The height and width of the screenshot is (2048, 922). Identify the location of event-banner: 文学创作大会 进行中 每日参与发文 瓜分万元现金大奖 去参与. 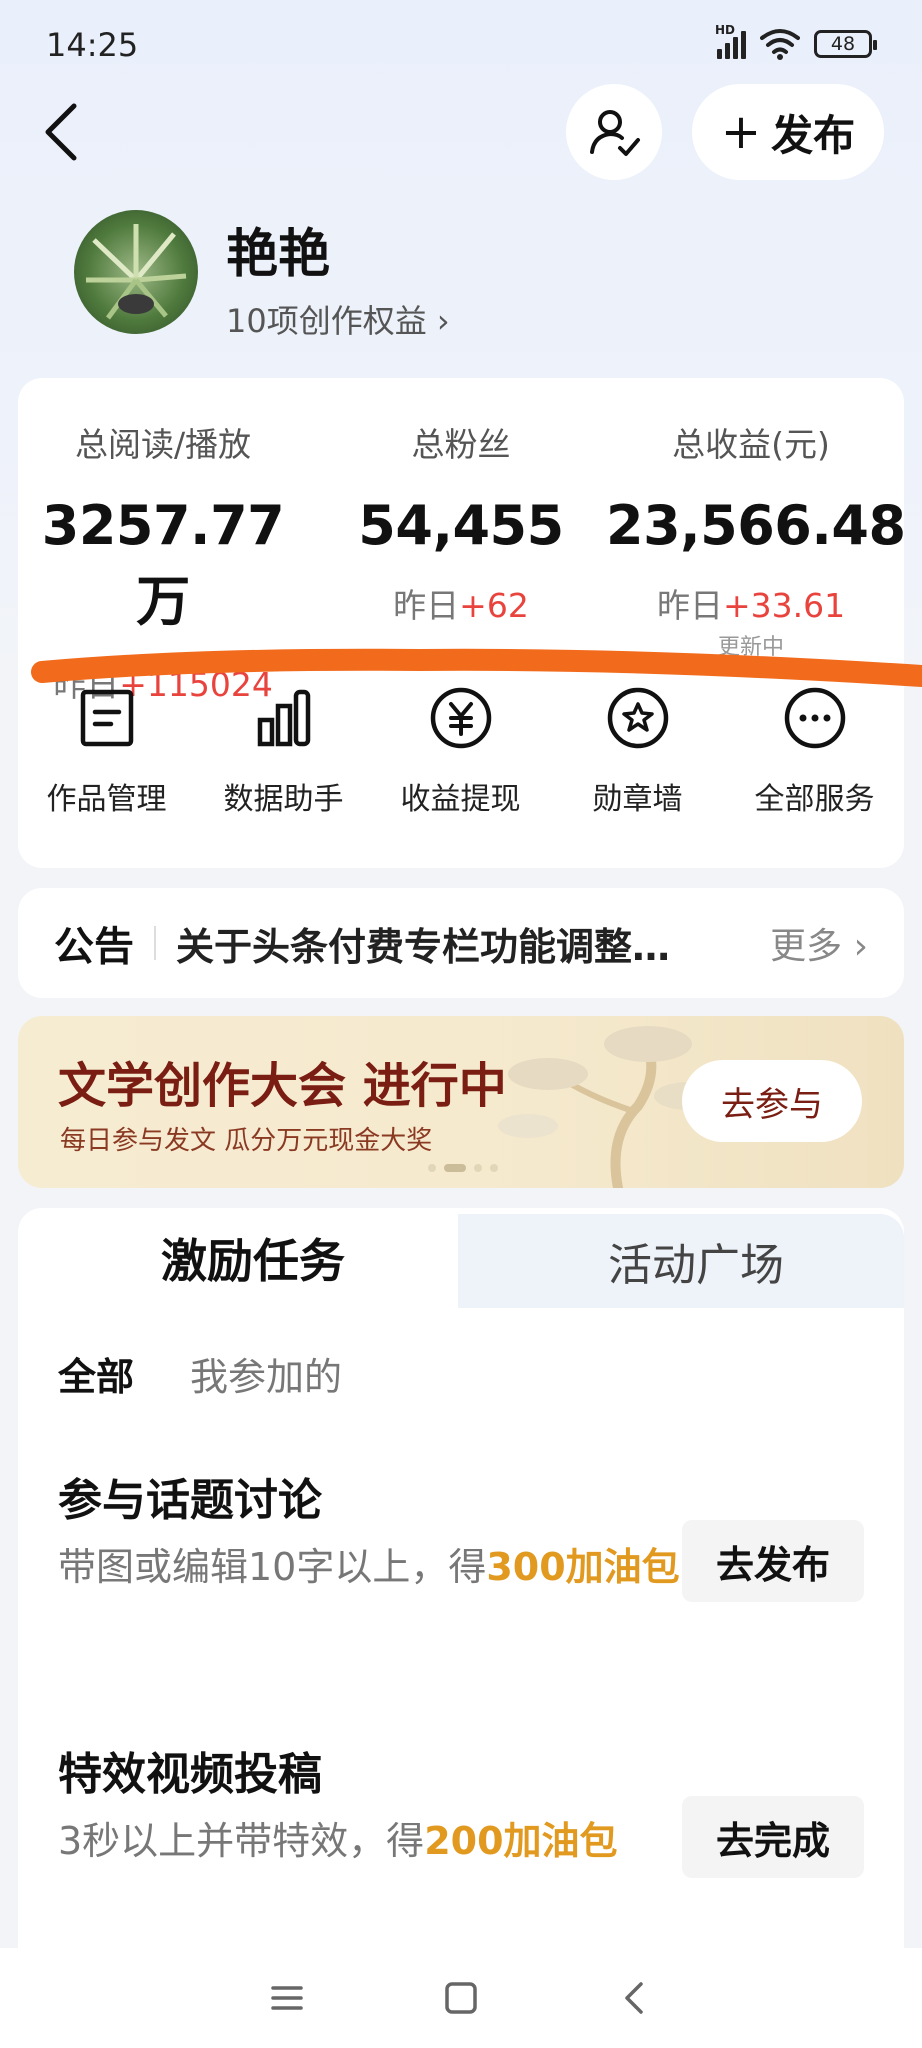
(461, 1102).